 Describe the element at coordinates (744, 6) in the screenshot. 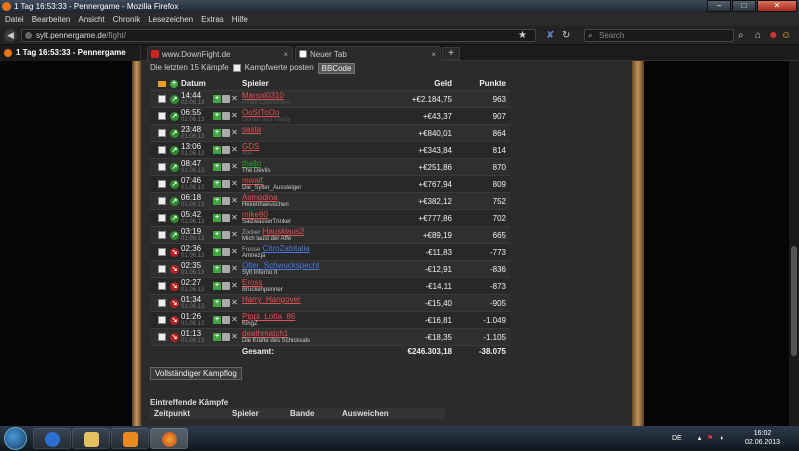

I see `maximize-button: □` at that location.